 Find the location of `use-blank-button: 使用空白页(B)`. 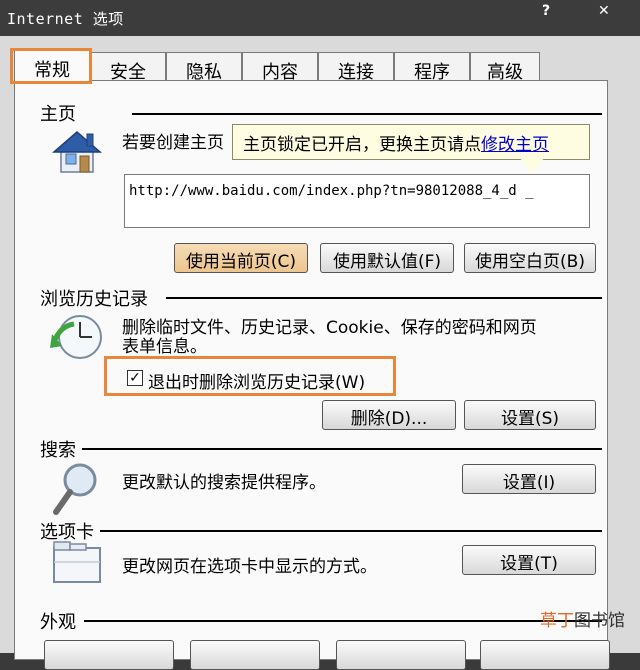

use-blank-button: 使用空白页(B) is located at coordinates (530, 258).